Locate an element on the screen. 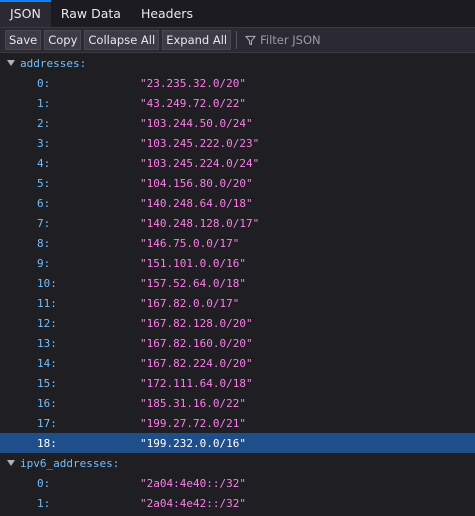 The image size is (475, 516). ipv6-addresses-list: 0: "2a04:4e40::/32"1: "2a04:4e42::/32" is located at coordinates (237, 493).